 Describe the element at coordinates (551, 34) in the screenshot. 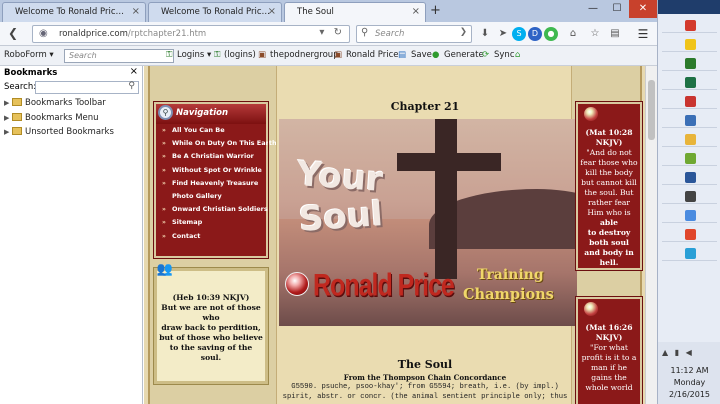

I see `green-extension-icon: ●` at that location.